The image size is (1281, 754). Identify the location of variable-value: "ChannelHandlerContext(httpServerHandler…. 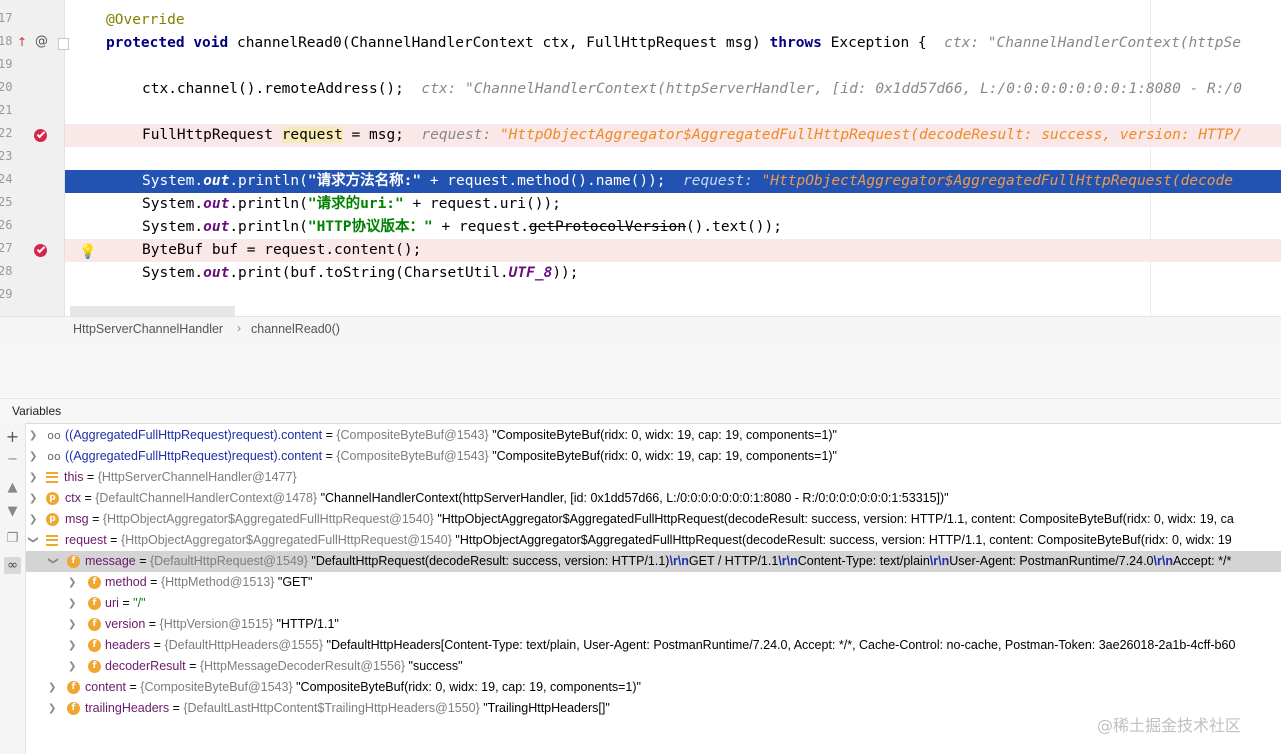
(633, 498).